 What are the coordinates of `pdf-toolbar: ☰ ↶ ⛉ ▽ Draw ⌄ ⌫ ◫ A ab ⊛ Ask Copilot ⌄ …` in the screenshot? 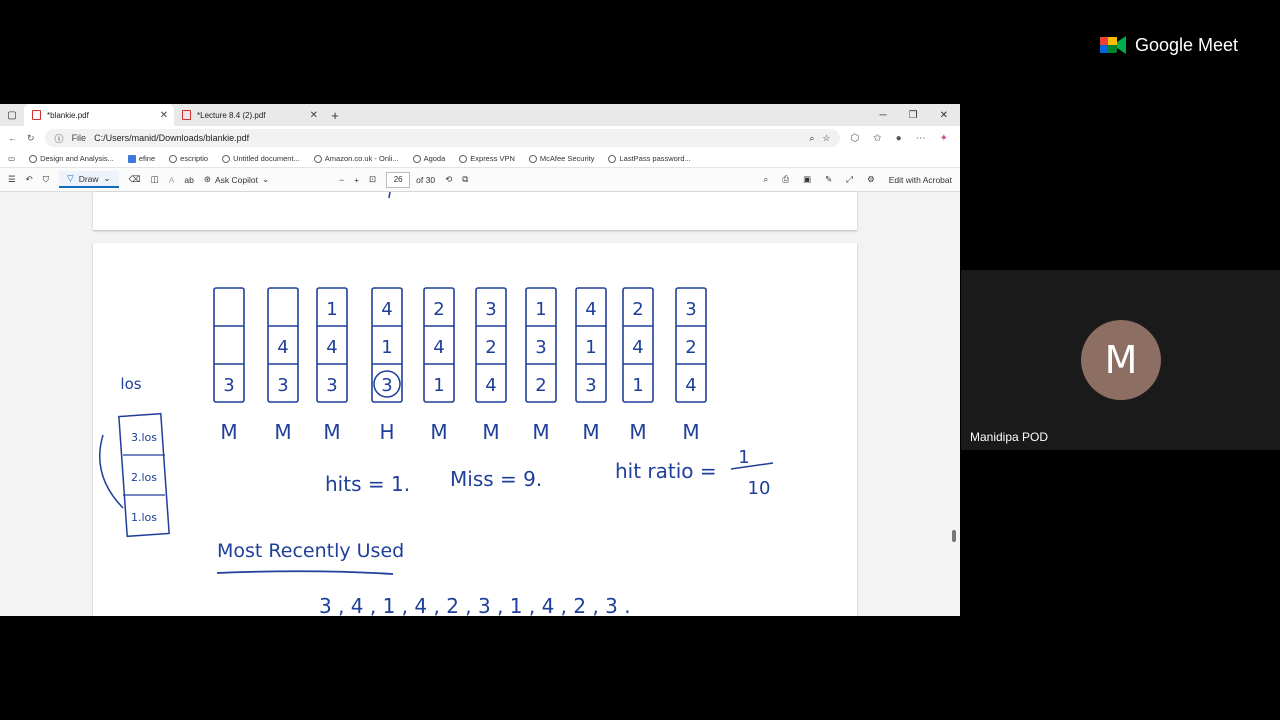 It's located at (480, 180).